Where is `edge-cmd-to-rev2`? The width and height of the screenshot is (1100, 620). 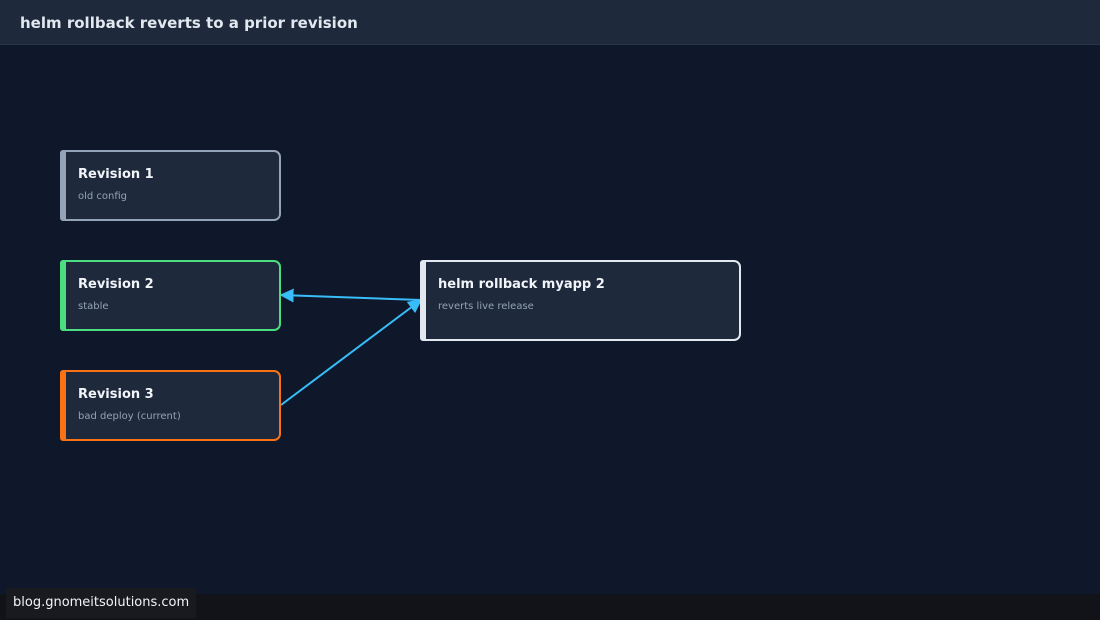 edge-cmd-to-rev2 is located at coordinates (350, 295).